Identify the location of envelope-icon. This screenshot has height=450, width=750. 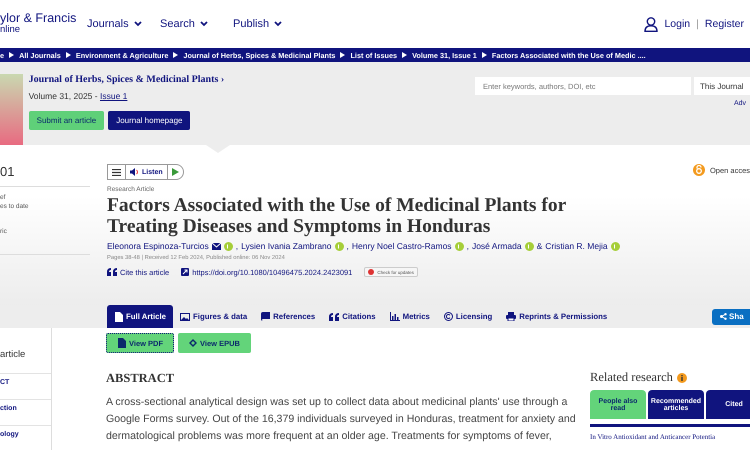
(216, 246).